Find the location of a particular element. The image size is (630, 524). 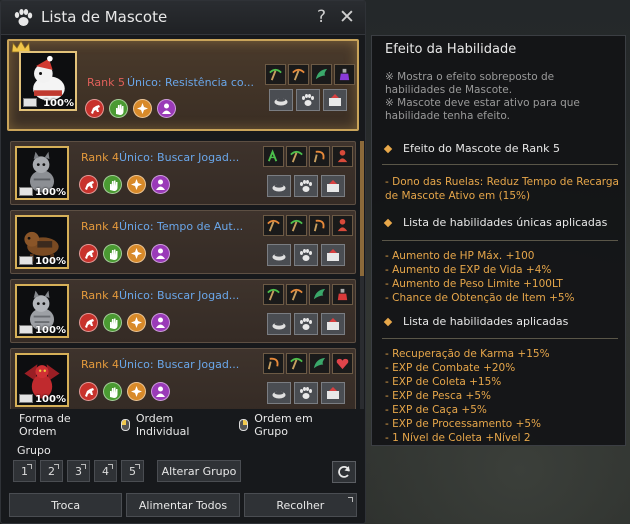

gatherer-icon is located at coordinates (273, 156).